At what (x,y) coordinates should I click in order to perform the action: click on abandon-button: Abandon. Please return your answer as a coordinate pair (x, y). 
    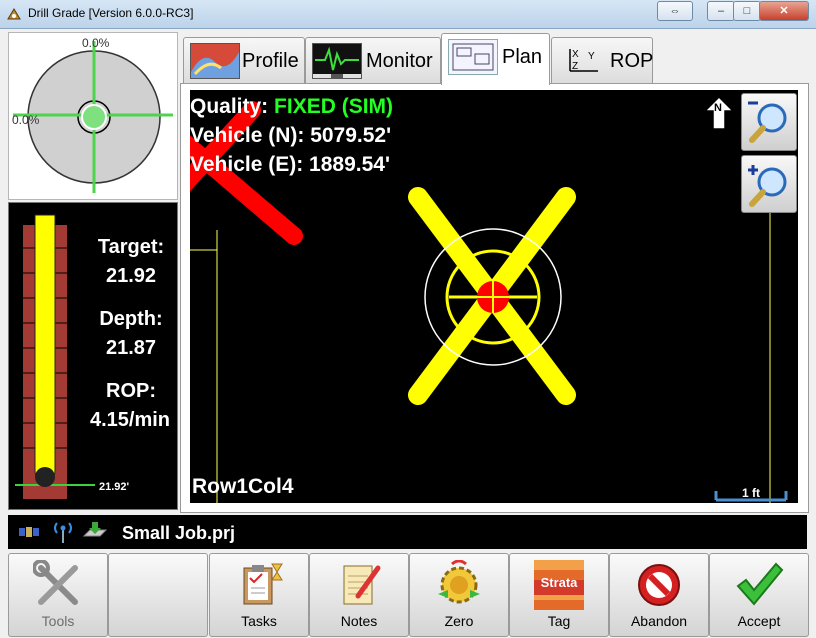
    Looking at the image, I should click on (659, 595).